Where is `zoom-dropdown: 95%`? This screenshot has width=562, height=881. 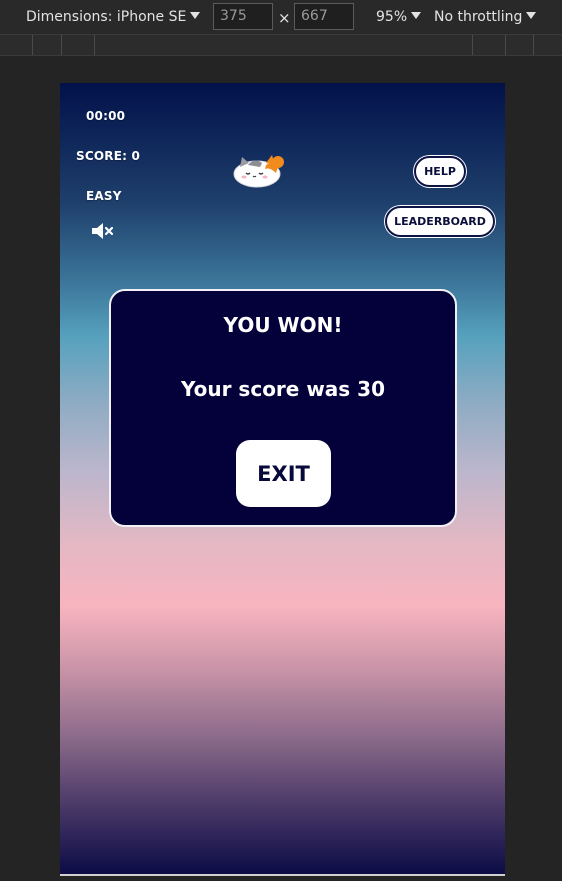
zoom-dropdown: 95% is located at coordinates (399, 17).